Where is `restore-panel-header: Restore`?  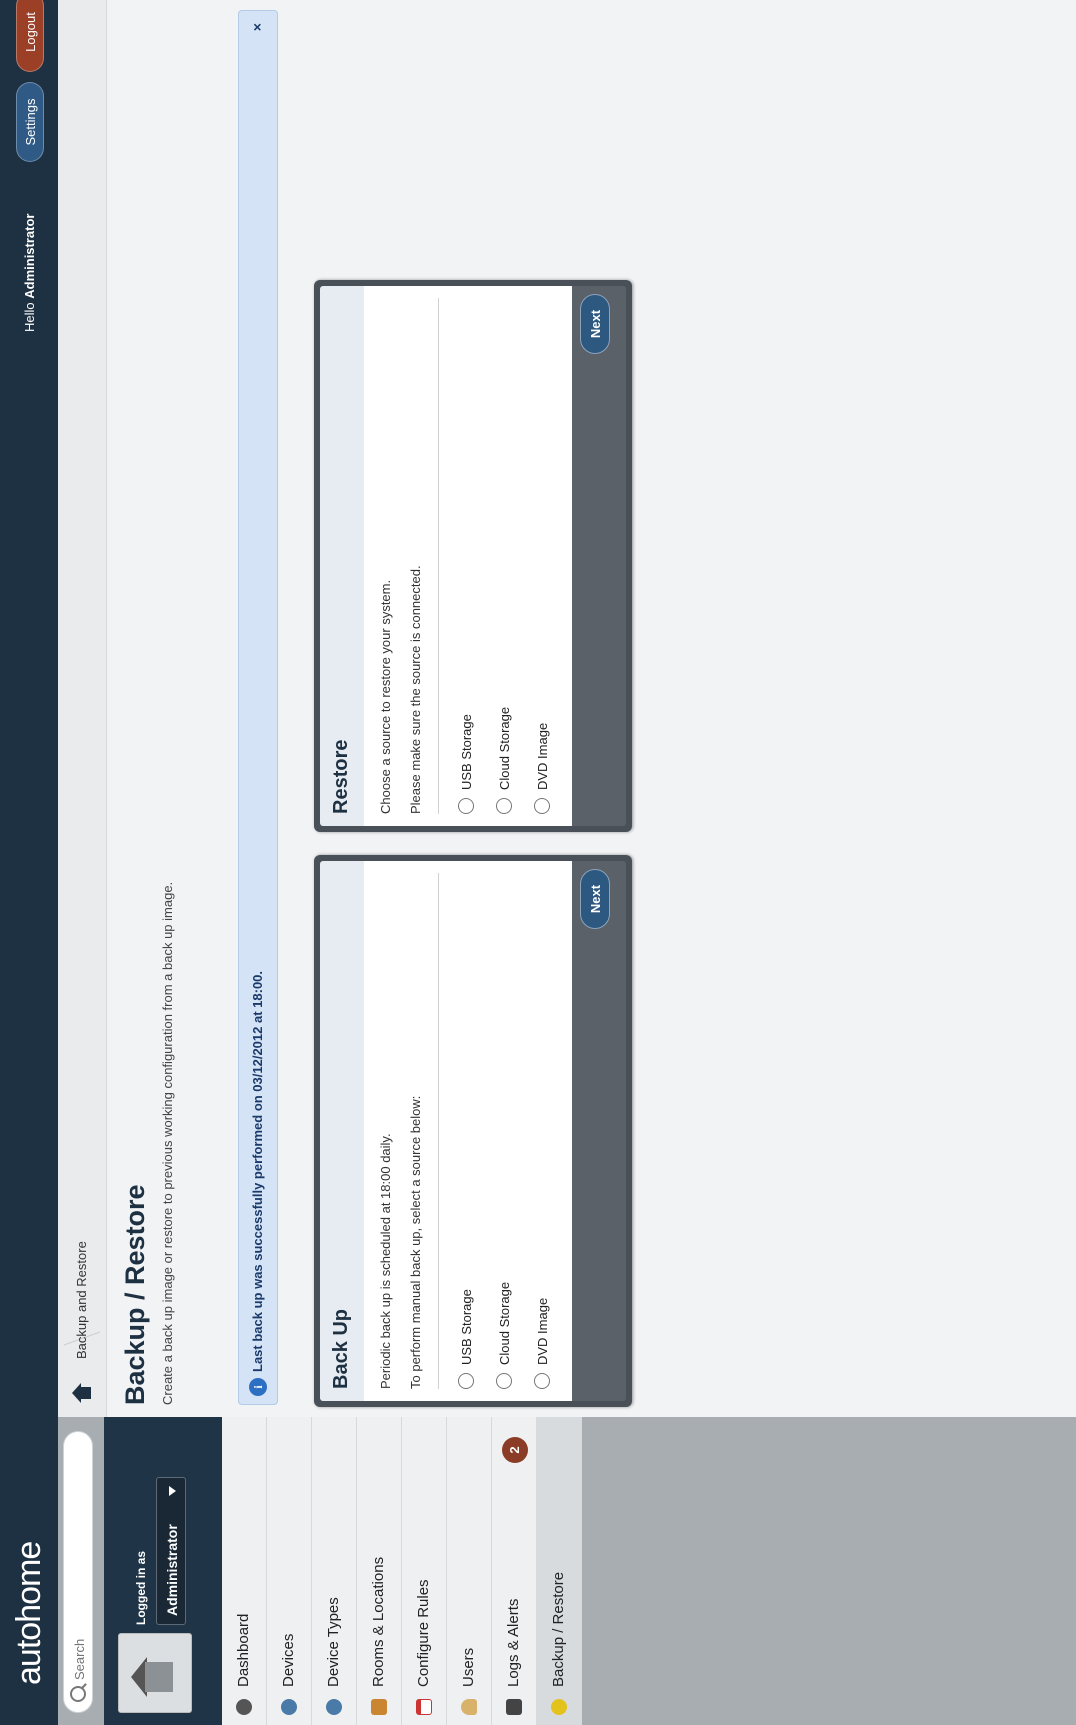 restore-panel-header: Restore is located at coordinates (342, 556).